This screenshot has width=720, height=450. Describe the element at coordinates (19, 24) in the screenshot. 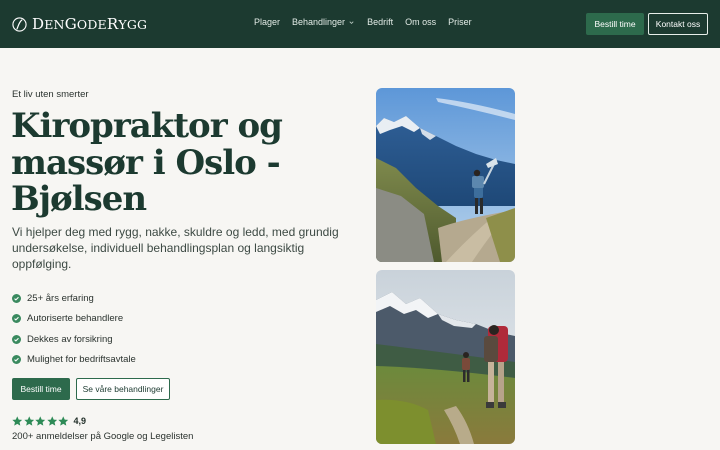

I see `spine-leaf-icon` at that location.